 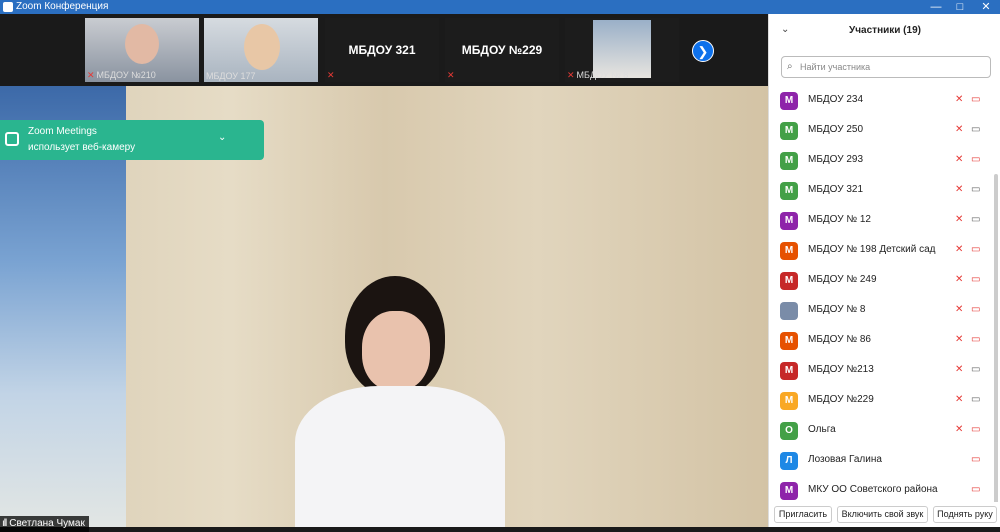 I want to click on webcam-icon, so click(x=12, y=139).